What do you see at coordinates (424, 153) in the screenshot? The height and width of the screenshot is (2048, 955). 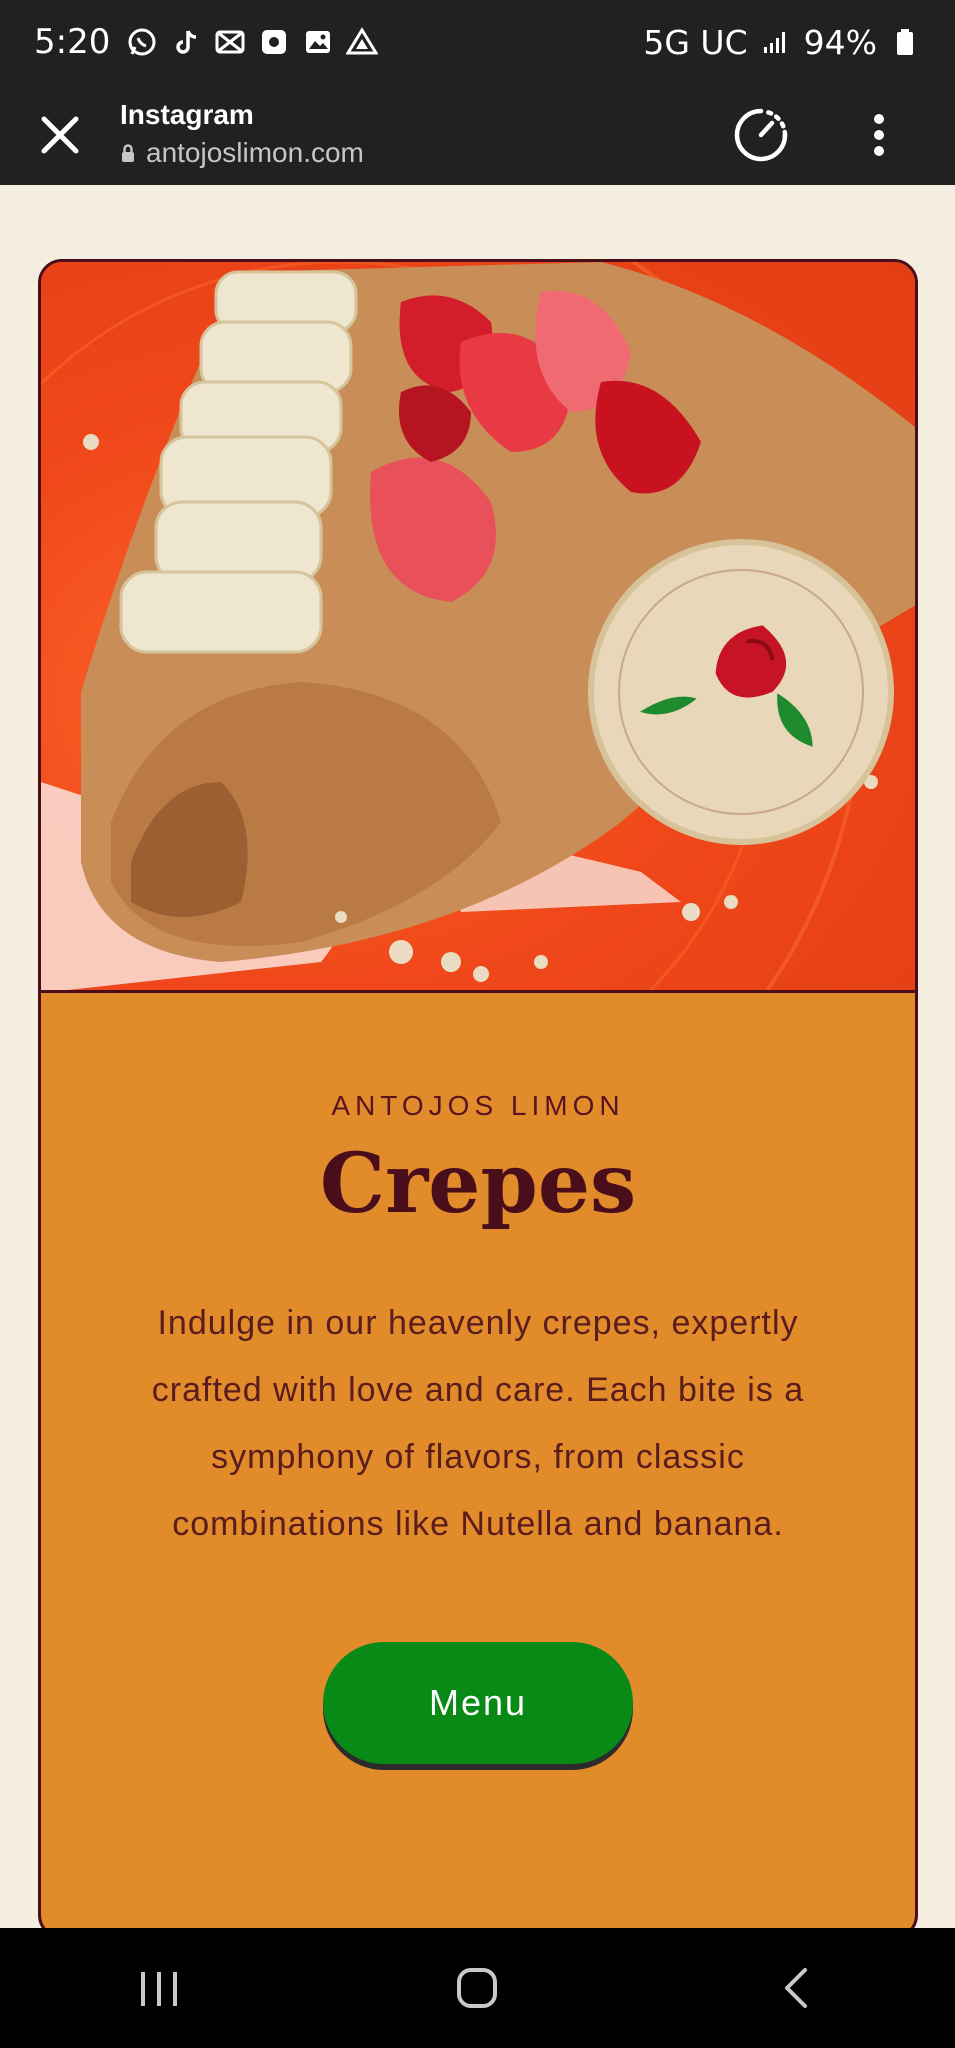 I see `browser-url-row: antojoslimon.com` at bounding box center [424, 153].